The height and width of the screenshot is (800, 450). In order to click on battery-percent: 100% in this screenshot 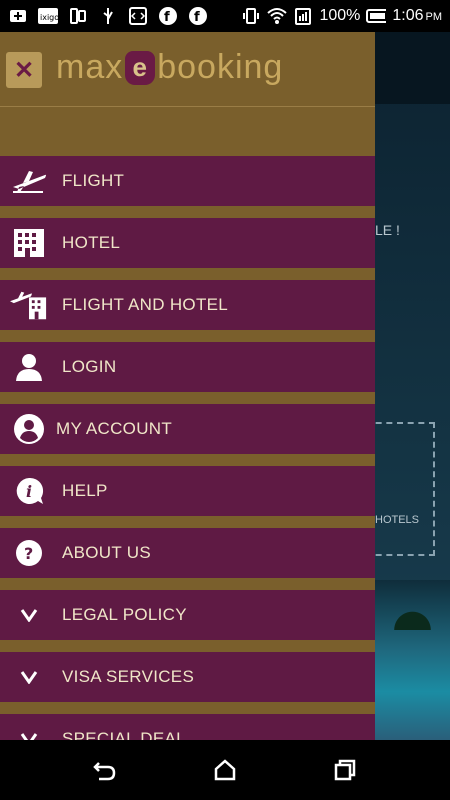, I will do `click(340, 15)`.